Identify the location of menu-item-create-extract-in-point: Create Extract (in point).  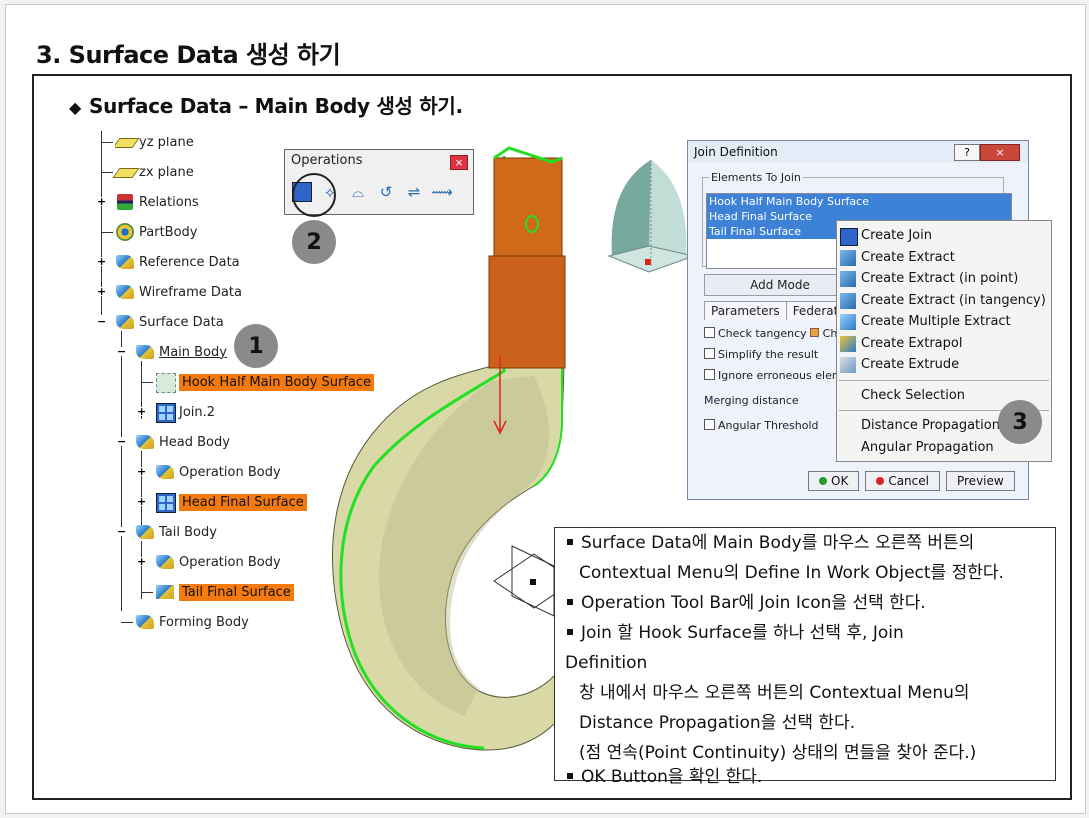
(944, 279).